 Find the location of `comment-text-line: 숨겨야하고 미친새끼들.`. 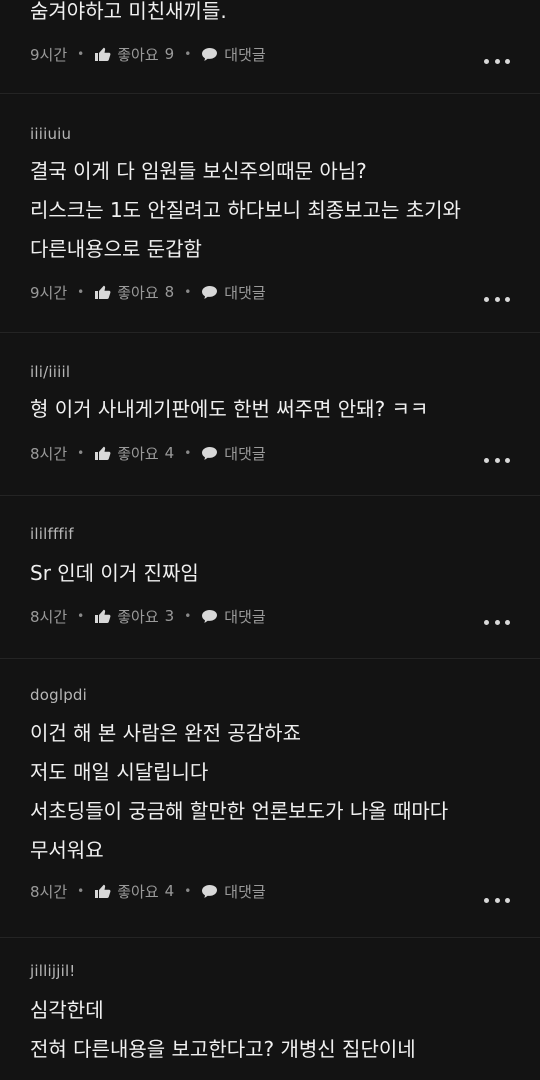

comment-text-line: 숨겨야하고 미친새끼들. is located at coordinates (128, 11).